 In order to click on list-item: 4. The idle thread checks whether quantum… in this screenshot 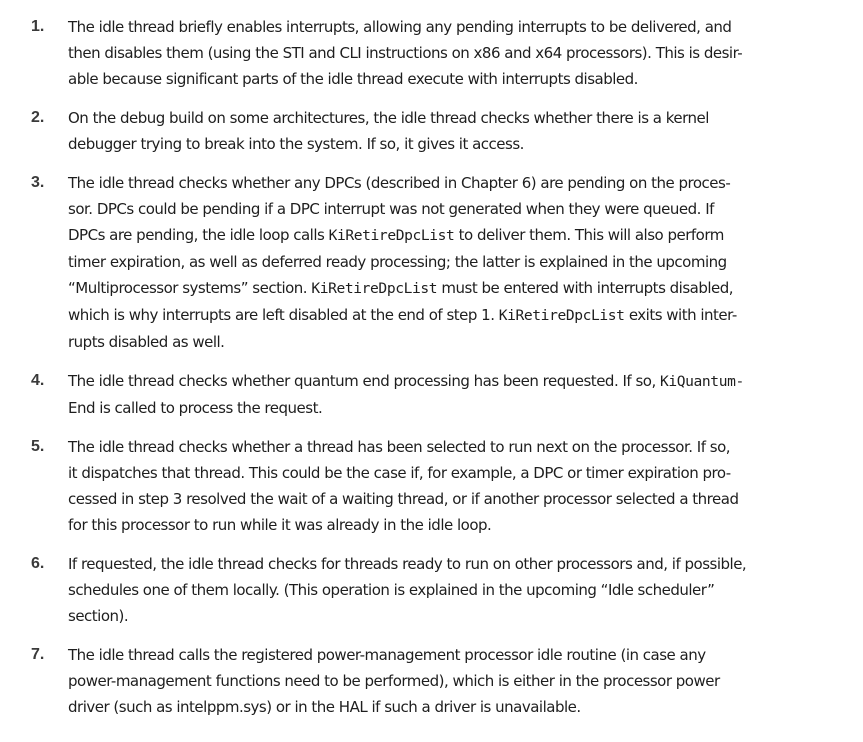, I will do `click(431, 394)`.